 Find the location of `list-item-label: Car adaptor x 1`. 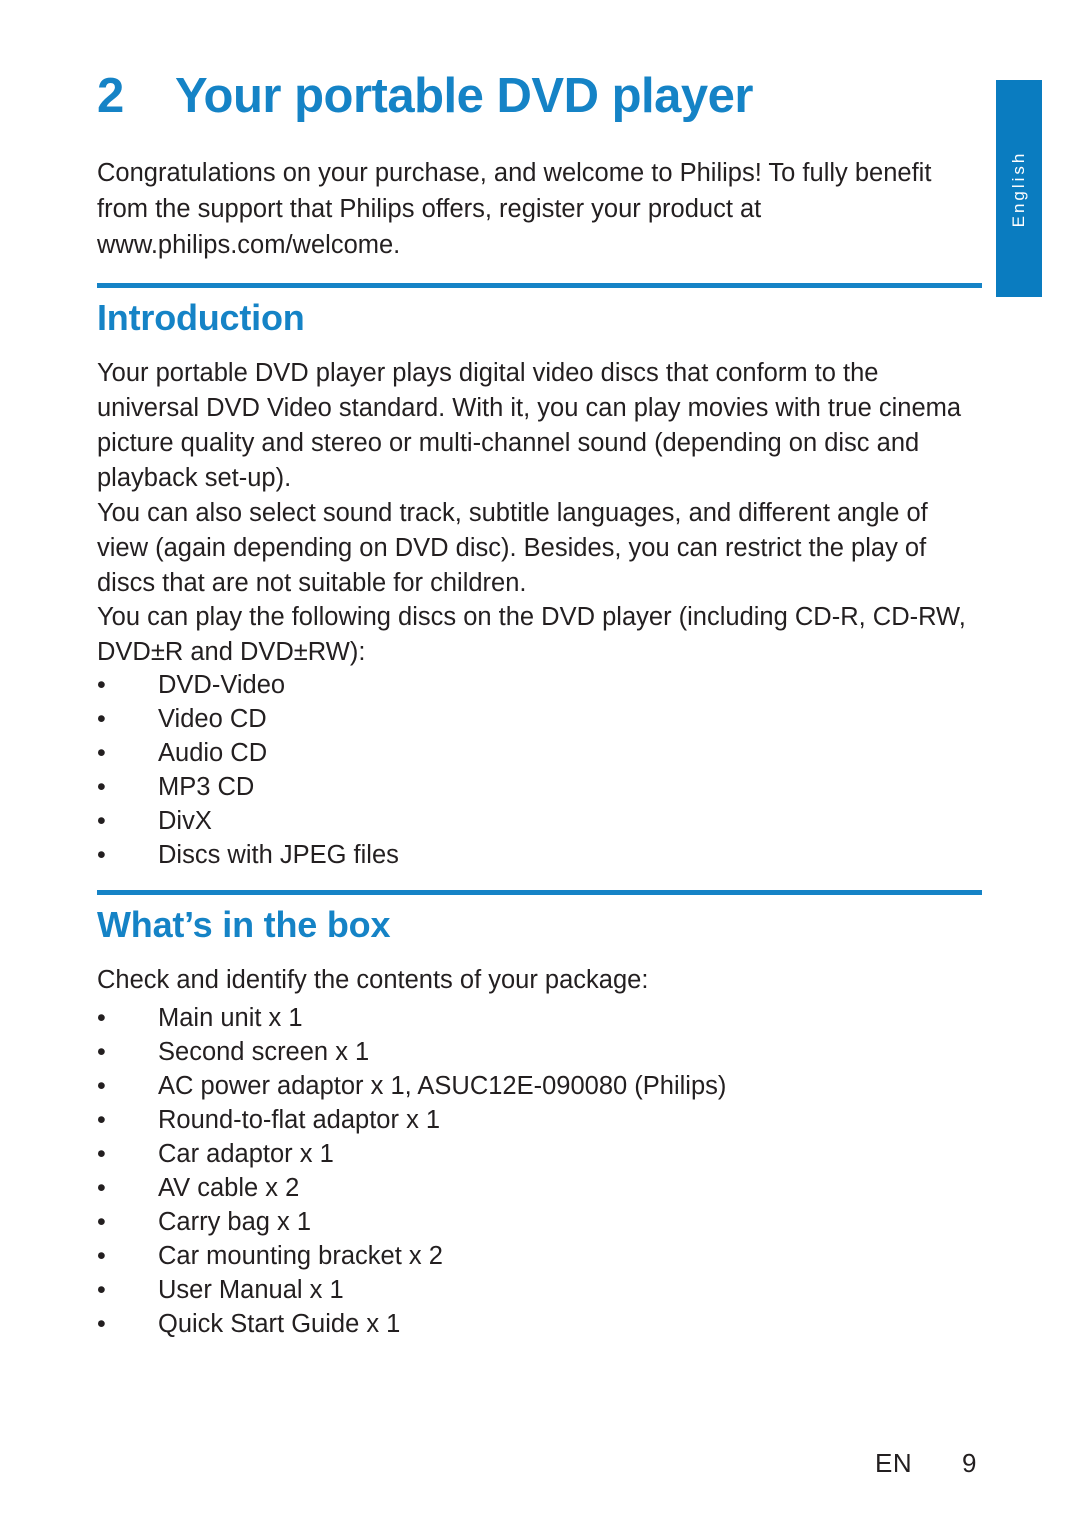

list-item-label: Car adaptor x 1 is located at coordinates (246, 1154).